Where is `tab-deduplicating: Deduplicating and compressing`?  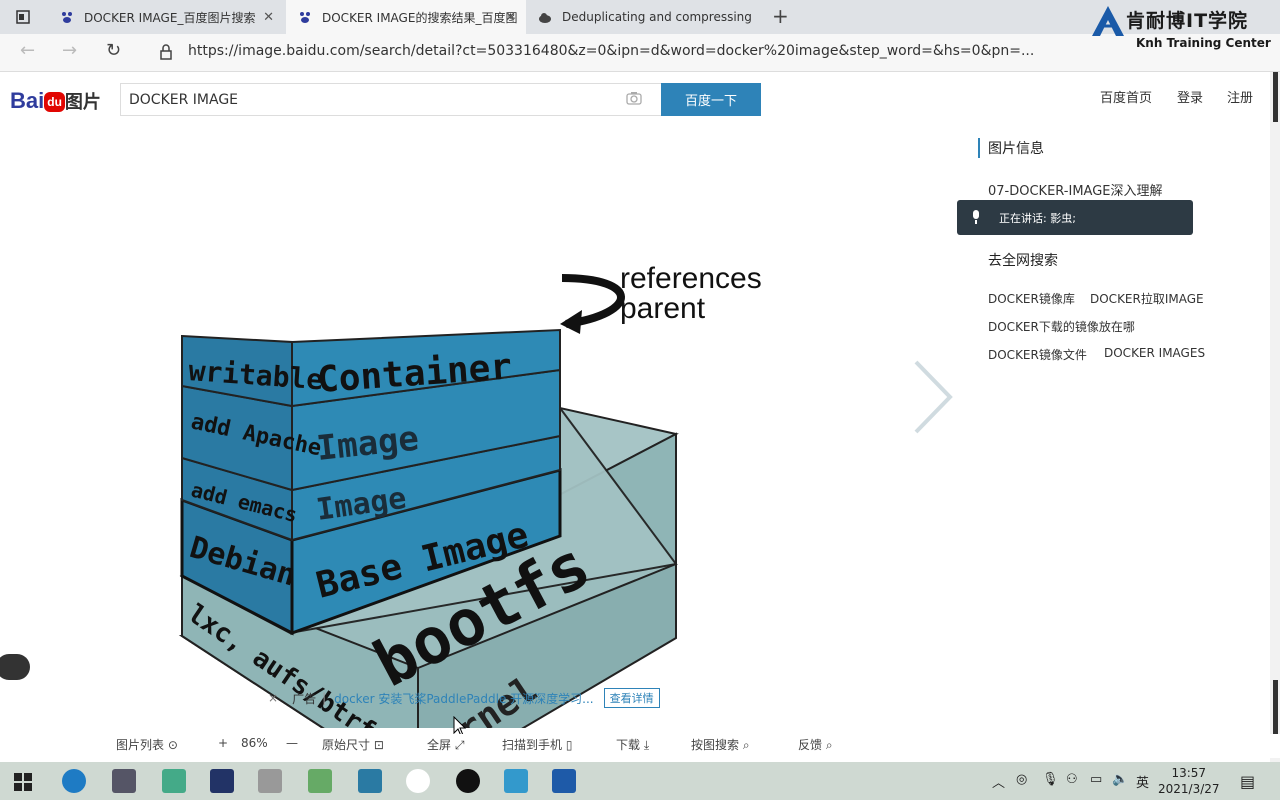
tab-deduplicating: Deduplicating and compressing is located at coordinates (645, 17).